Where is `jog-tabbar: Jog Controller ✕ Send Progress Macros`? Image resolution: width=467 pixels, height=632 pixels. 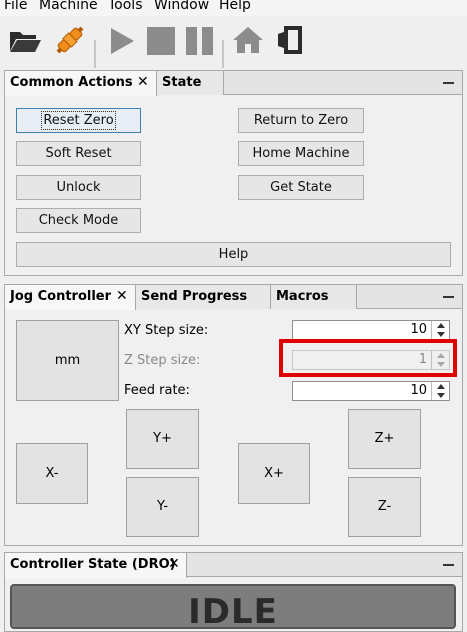
jog-tabbar: Jog Controller ✕ Send Progress Macros is located at coordinates (233, 297).